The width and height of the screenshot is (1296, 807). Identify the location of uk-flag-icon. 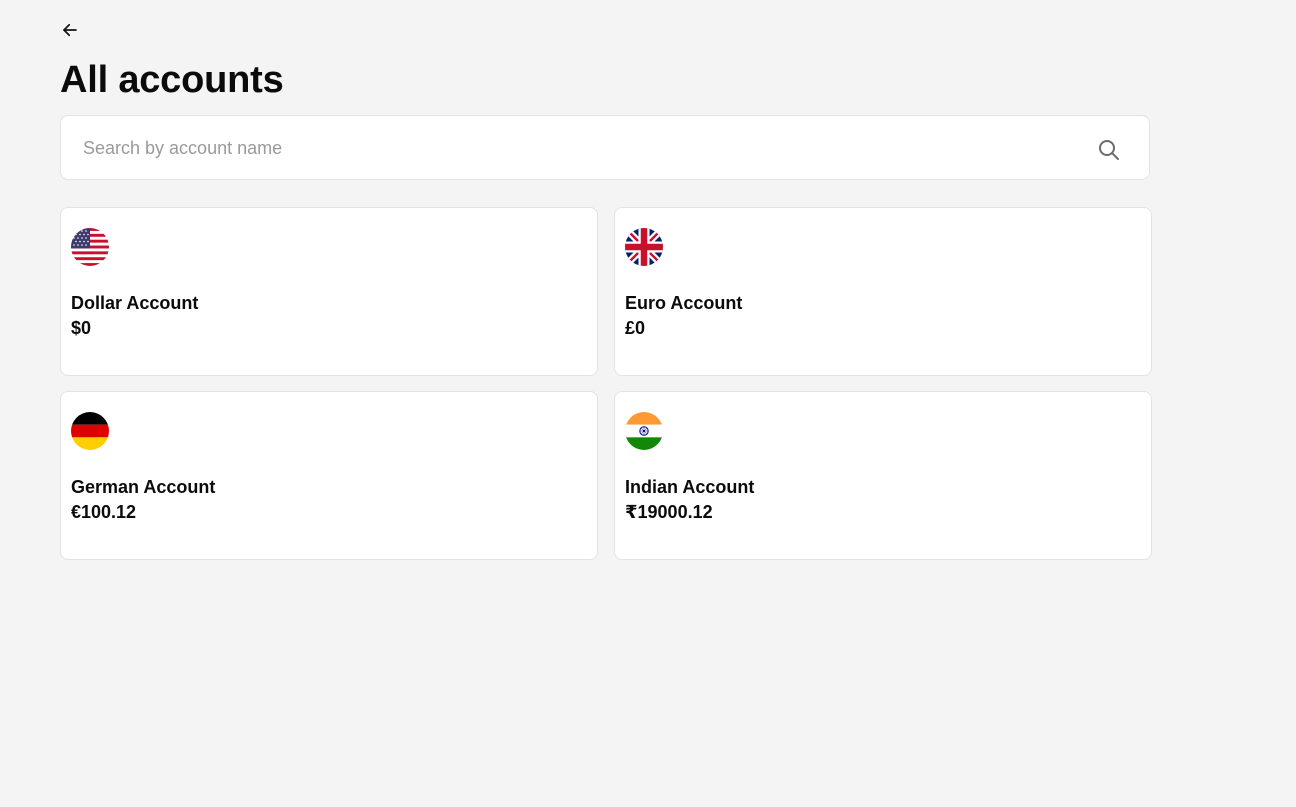
(644, 247).